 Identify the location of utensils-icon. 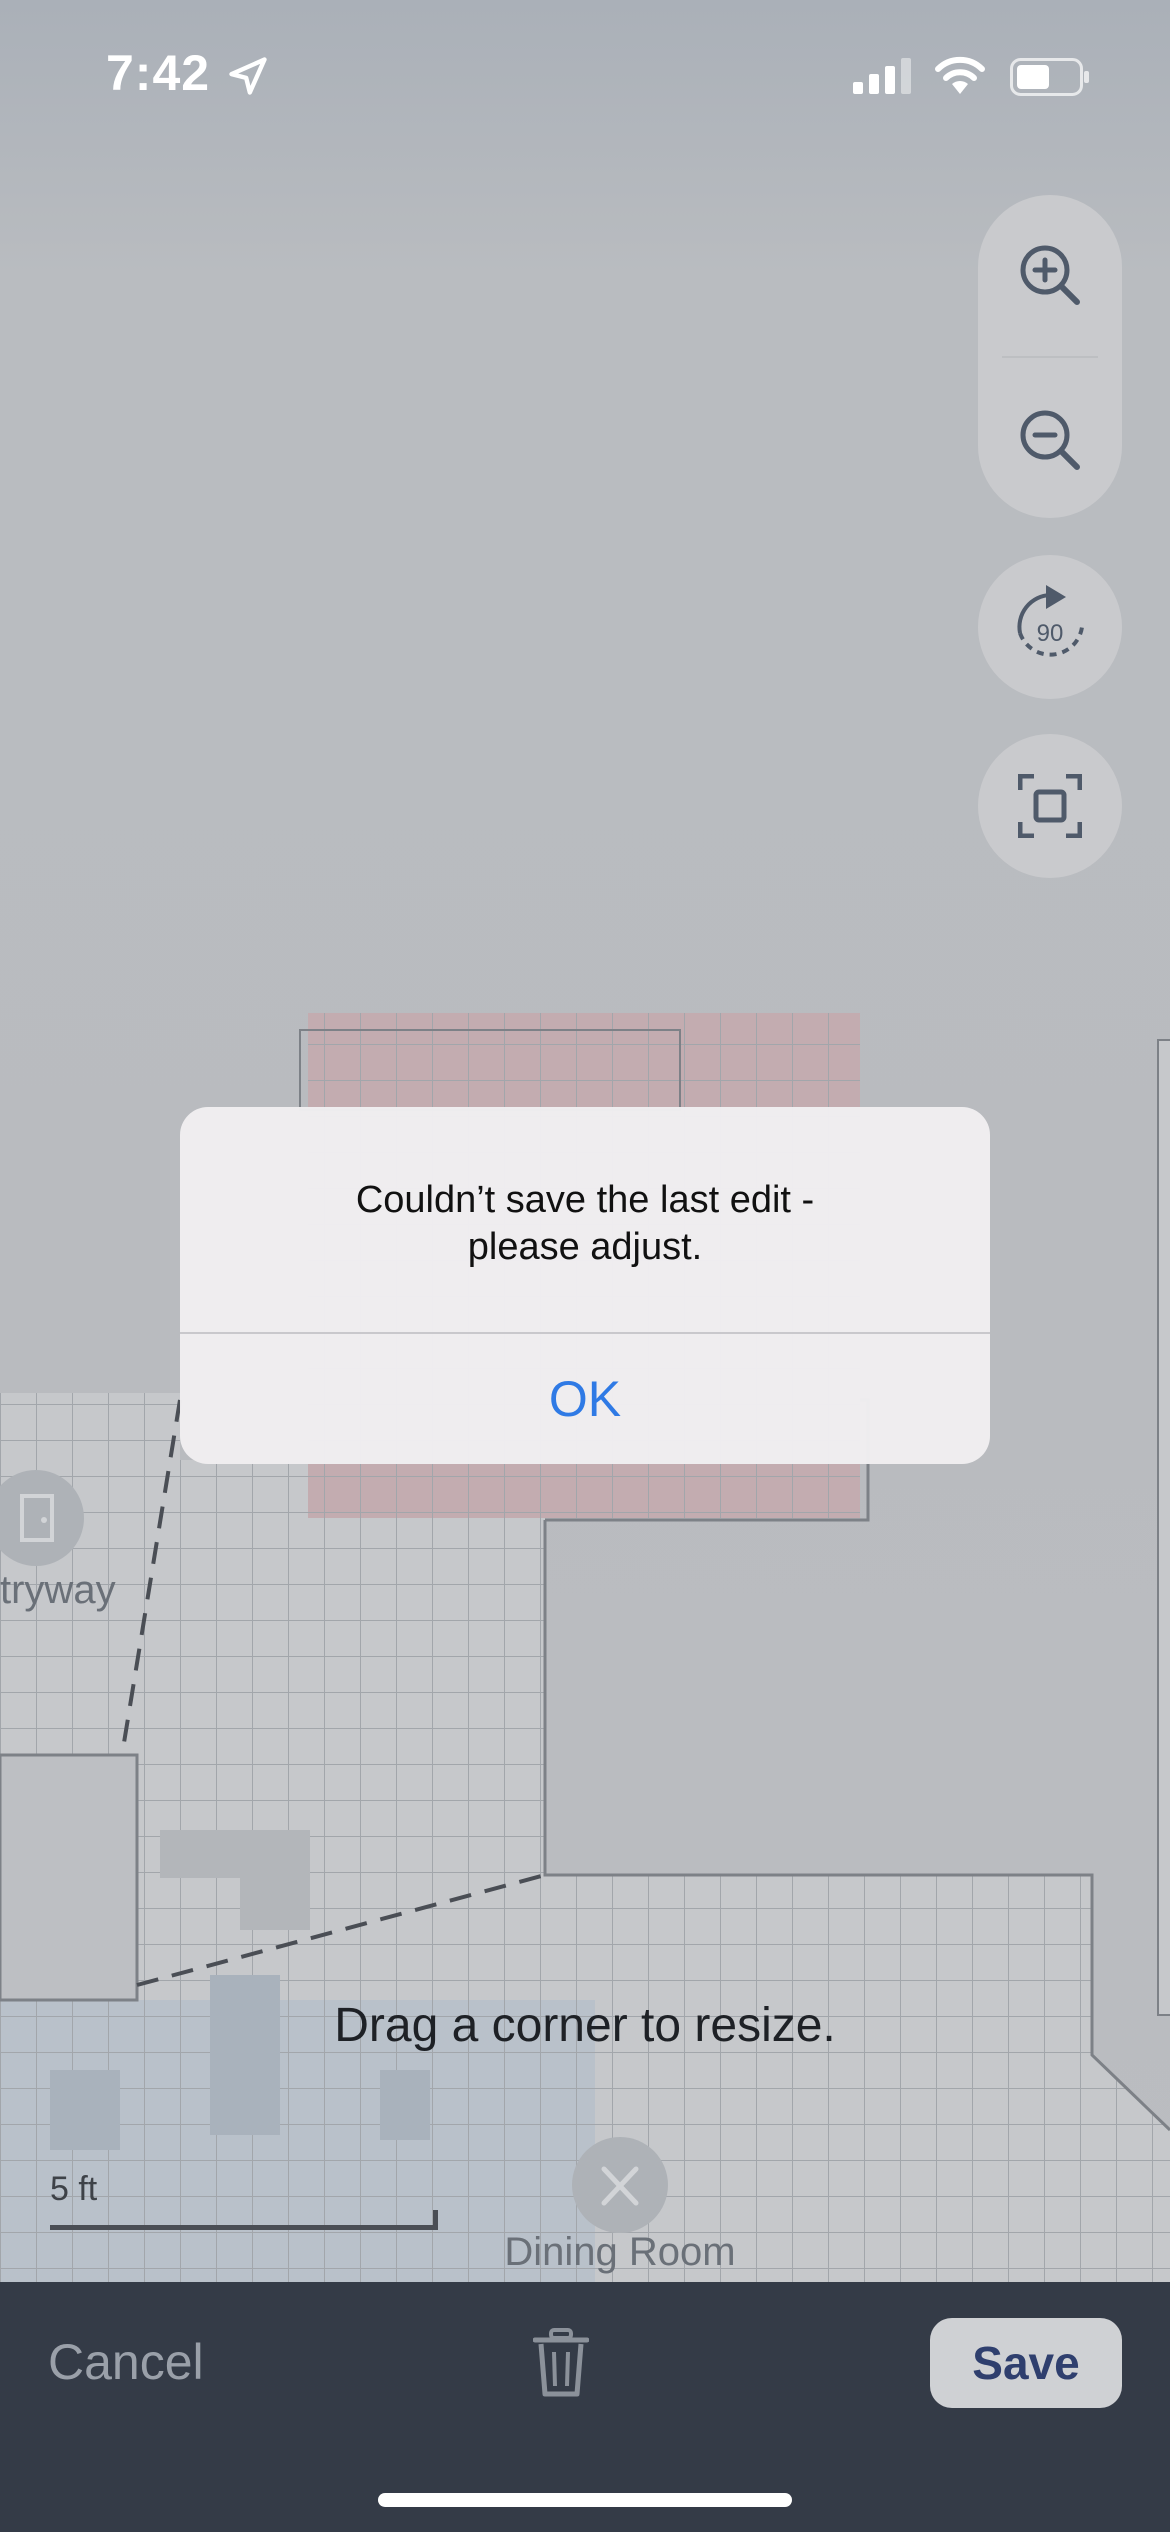
(620, 2186).